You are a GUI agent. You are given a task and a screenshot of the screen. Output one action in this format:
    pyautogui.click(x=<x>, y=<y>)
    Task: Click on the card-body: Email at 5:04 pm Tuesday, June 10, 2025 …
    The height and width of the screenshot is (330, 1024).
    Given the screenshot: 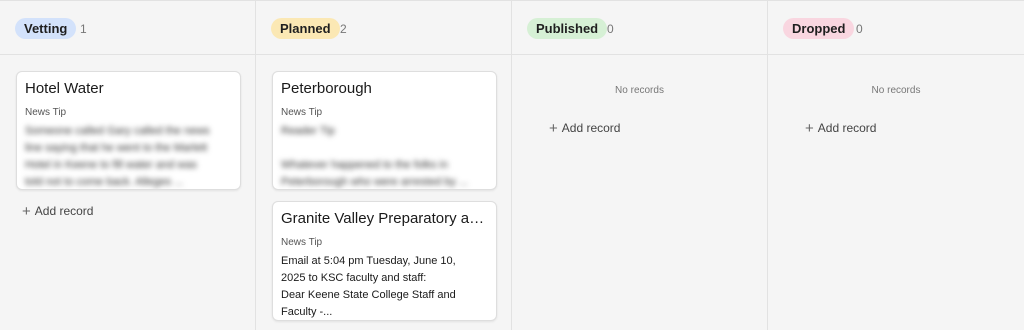 What is the action you would take?
    pyautogui.click(x=383, y=286)
    